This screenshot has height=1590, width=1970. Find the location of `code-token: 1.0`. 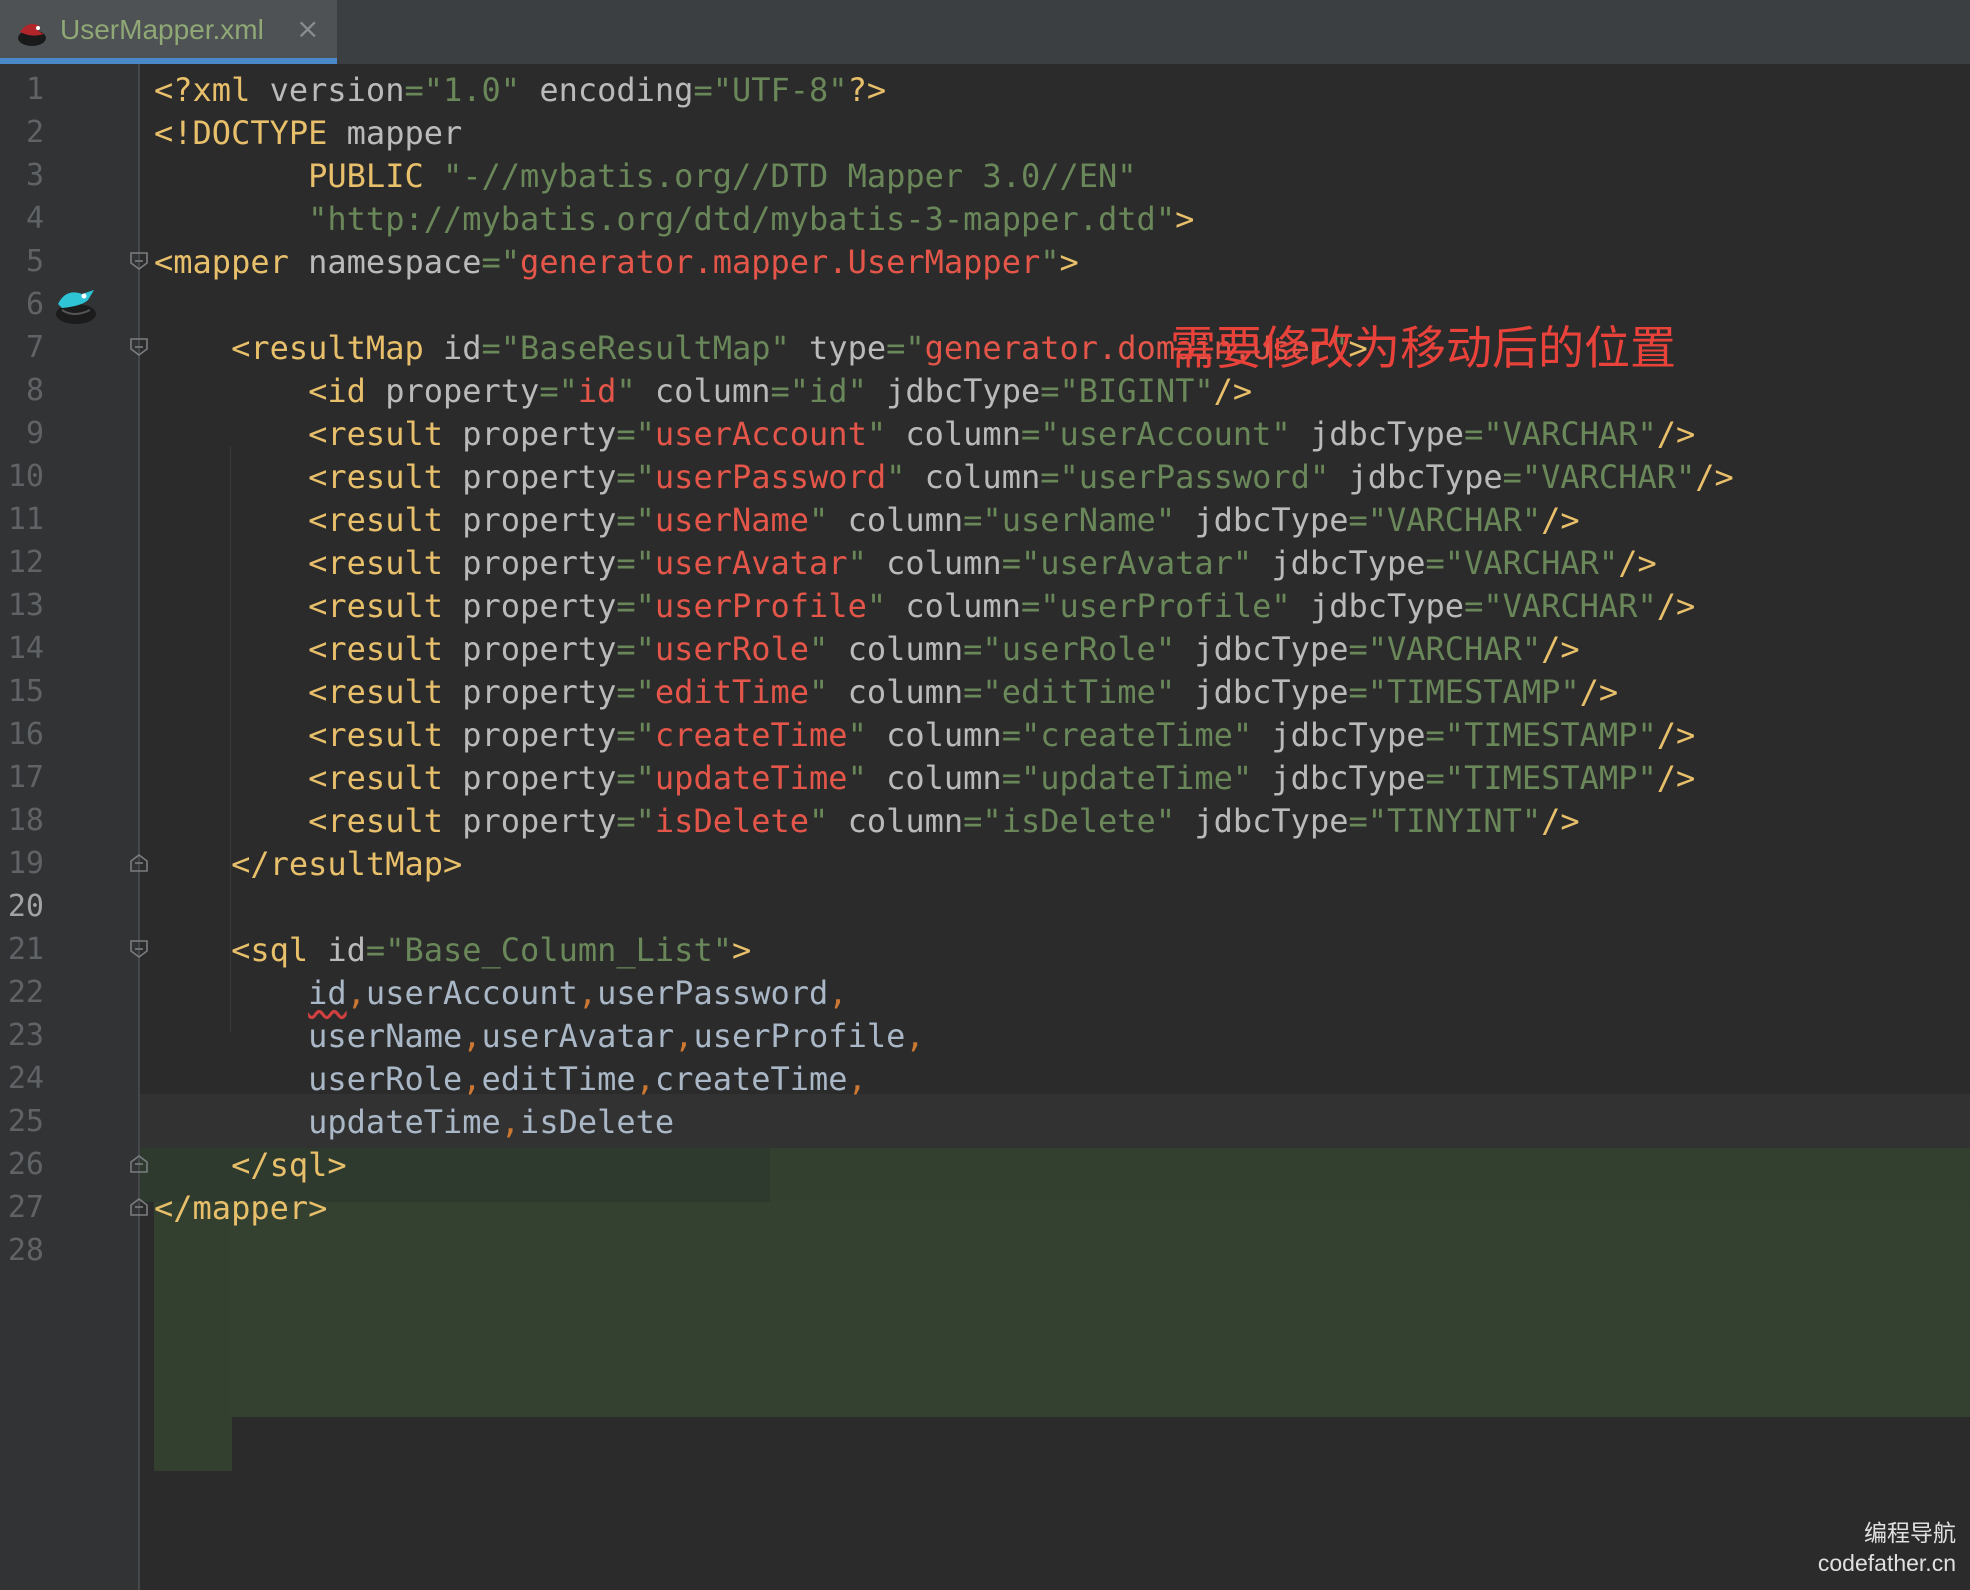

code-token: 1.0 is located at coordinates (471, 90).